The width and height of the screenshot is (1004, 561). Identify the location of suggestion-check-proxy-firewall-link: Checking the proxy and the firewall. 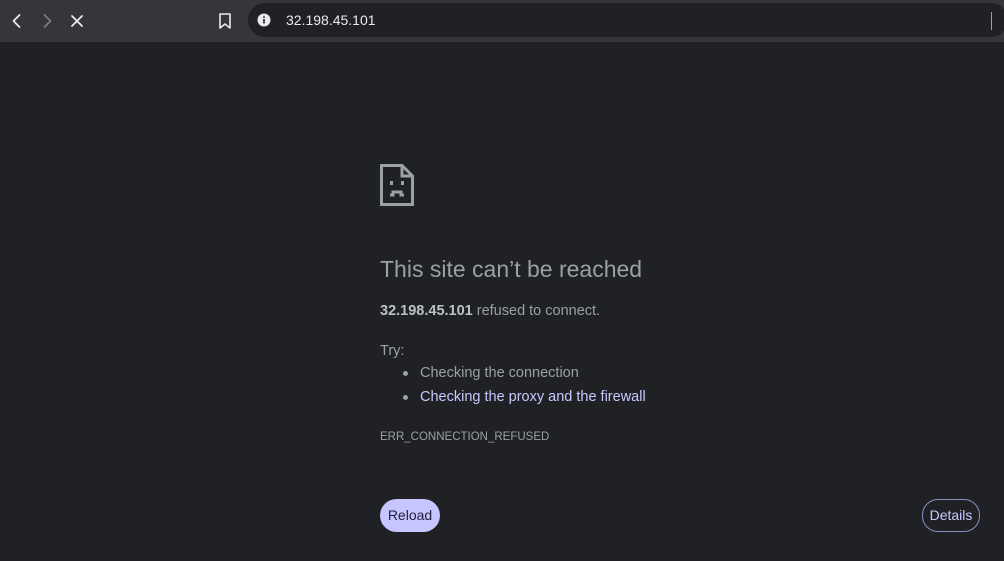
(580, 399).